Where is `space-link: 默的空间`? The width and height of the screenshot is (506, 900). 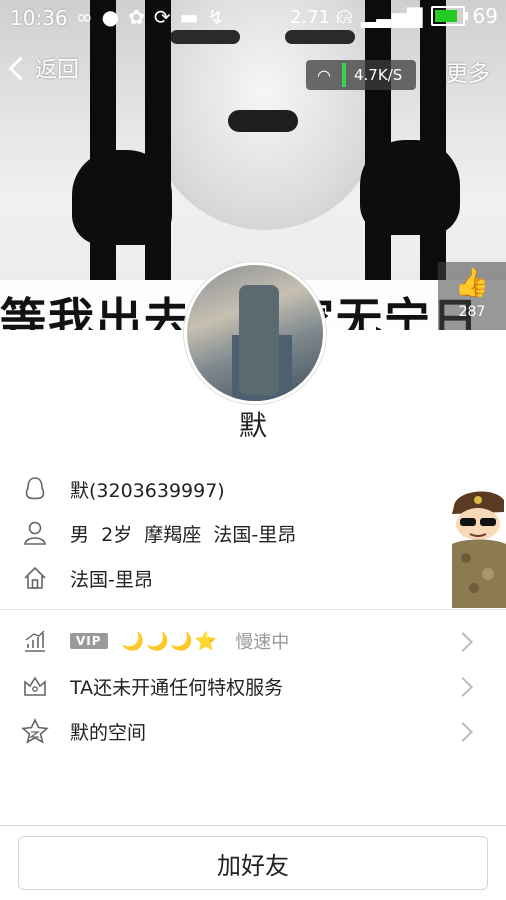 space-link: 默的空间 is located at coordinates (108, 732).